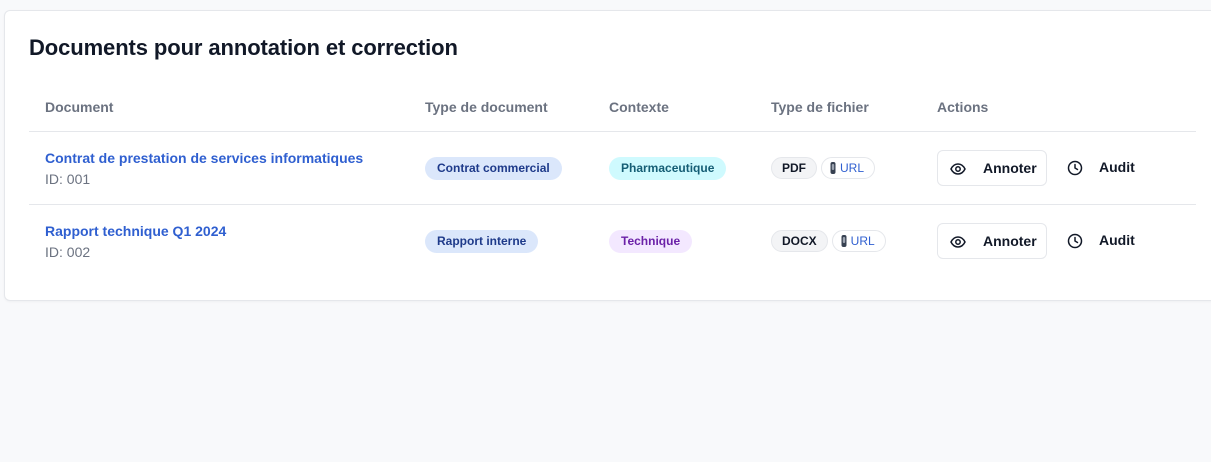  Describe the element at coordinates (820, 107) in the screenshot. I see `header-file-type: Type de fichier` at that location.